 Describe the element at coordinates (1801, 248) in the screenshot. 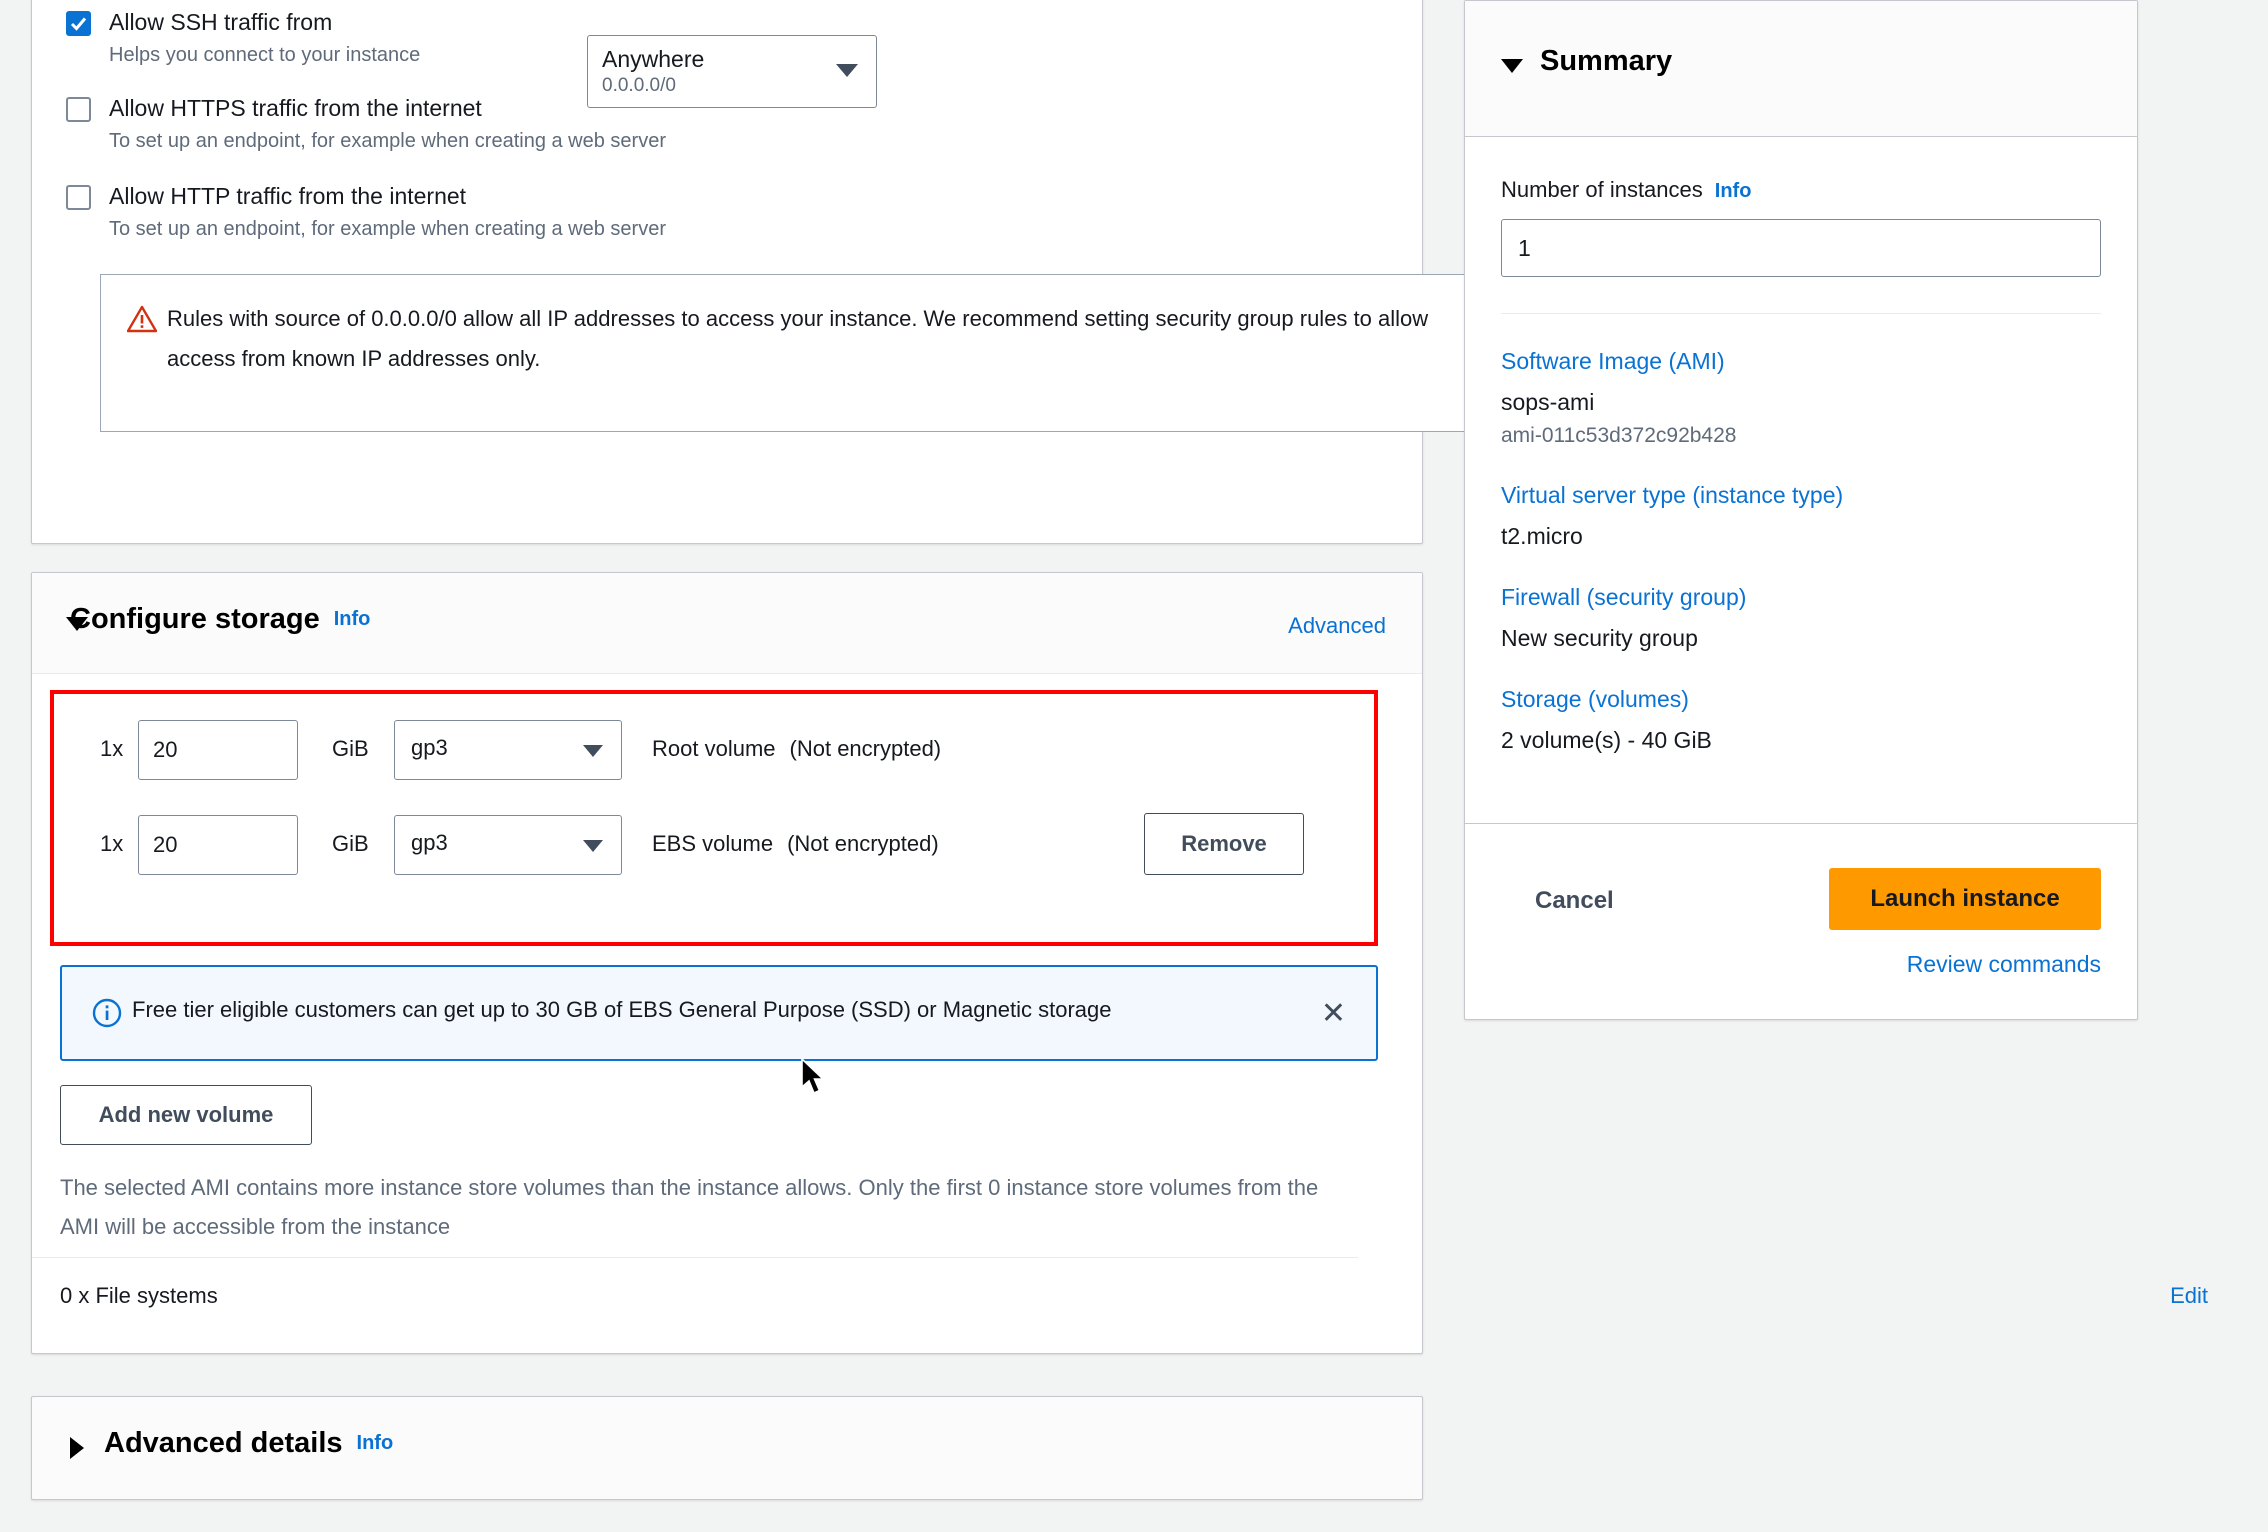

I see `number-of-instances-input` at that location.